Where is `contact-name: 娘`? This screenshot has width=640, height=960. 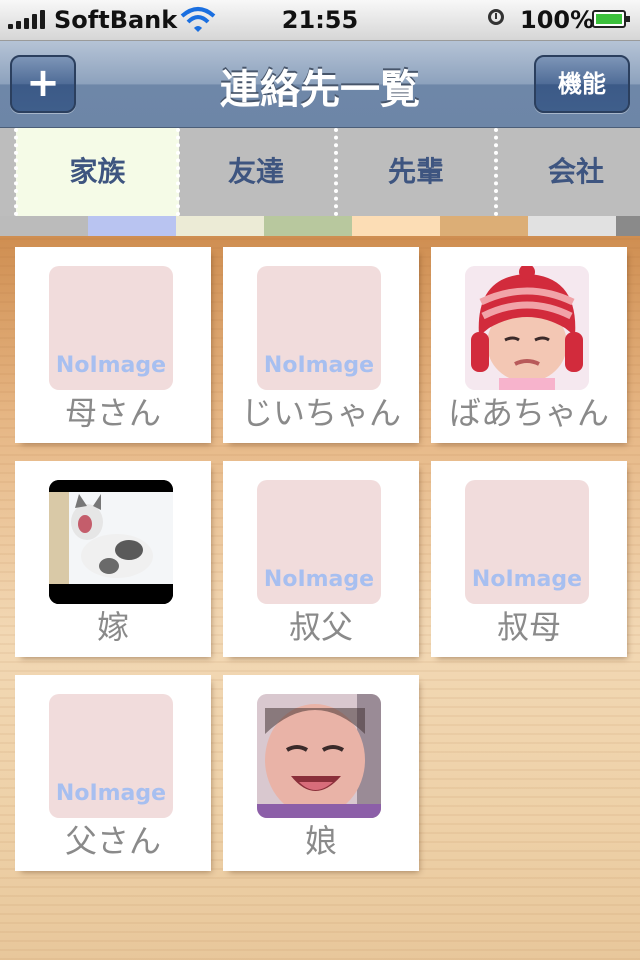 contact-name: 娘 is located at coordinates (320, 841).